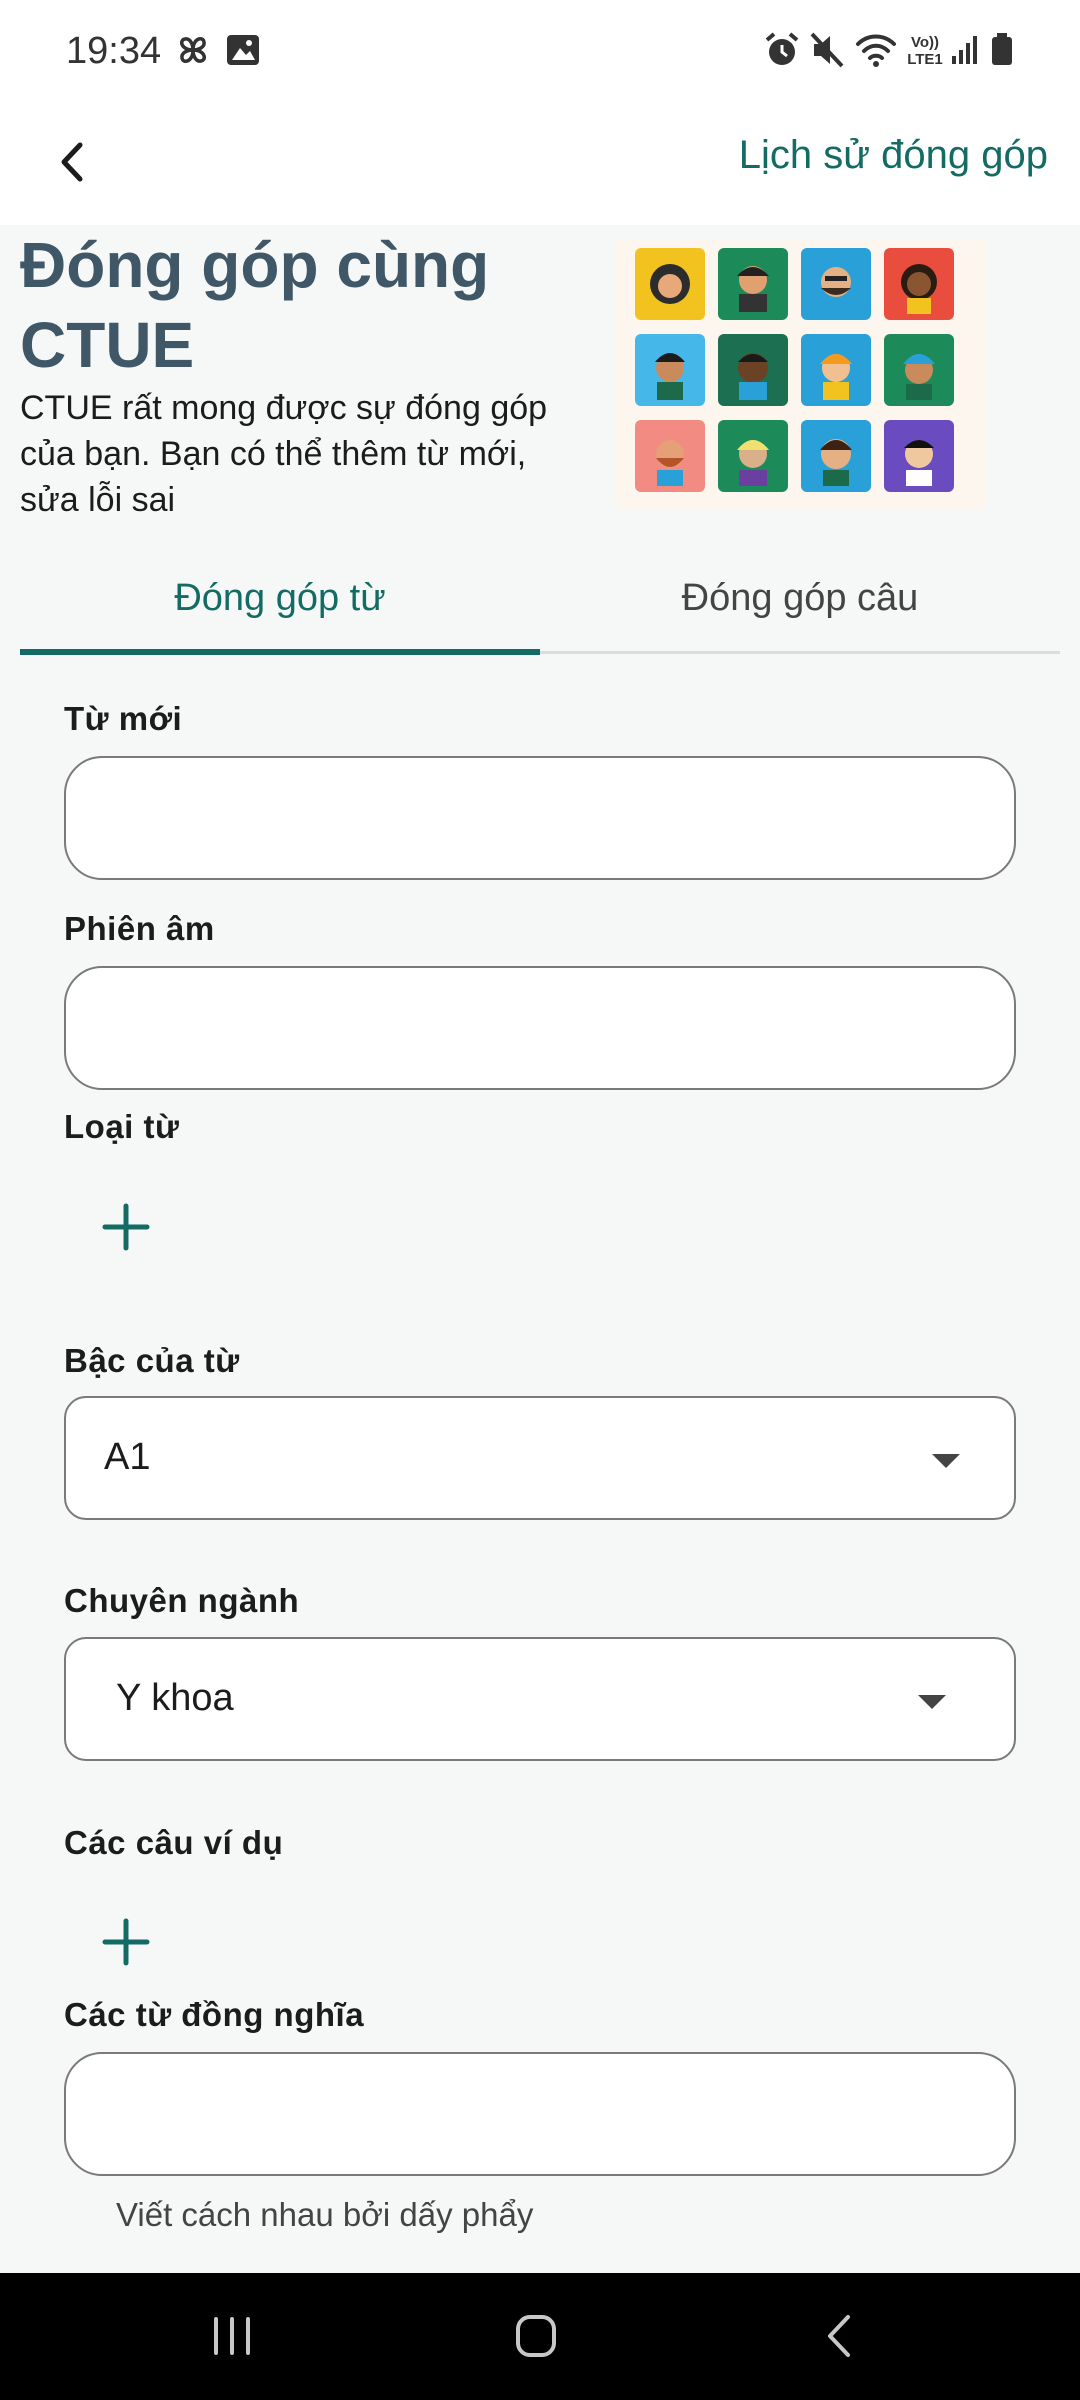 The image size is (1080, 2400). Describe the element at coordinates (800, 598) in the screenshot. I see `tab-contribute-sentence: Đóng góp câu` at that location.